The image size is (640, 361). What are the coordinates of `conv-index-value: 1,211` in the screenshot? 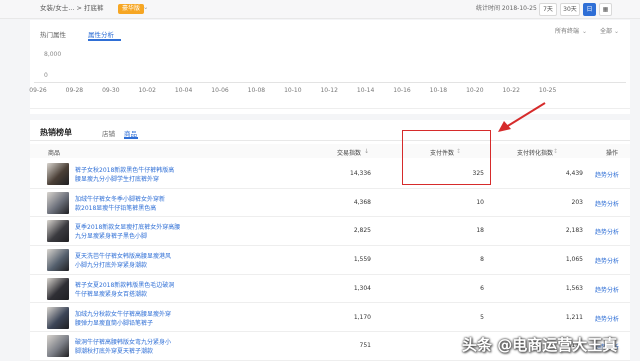 It's located at (574, 317).